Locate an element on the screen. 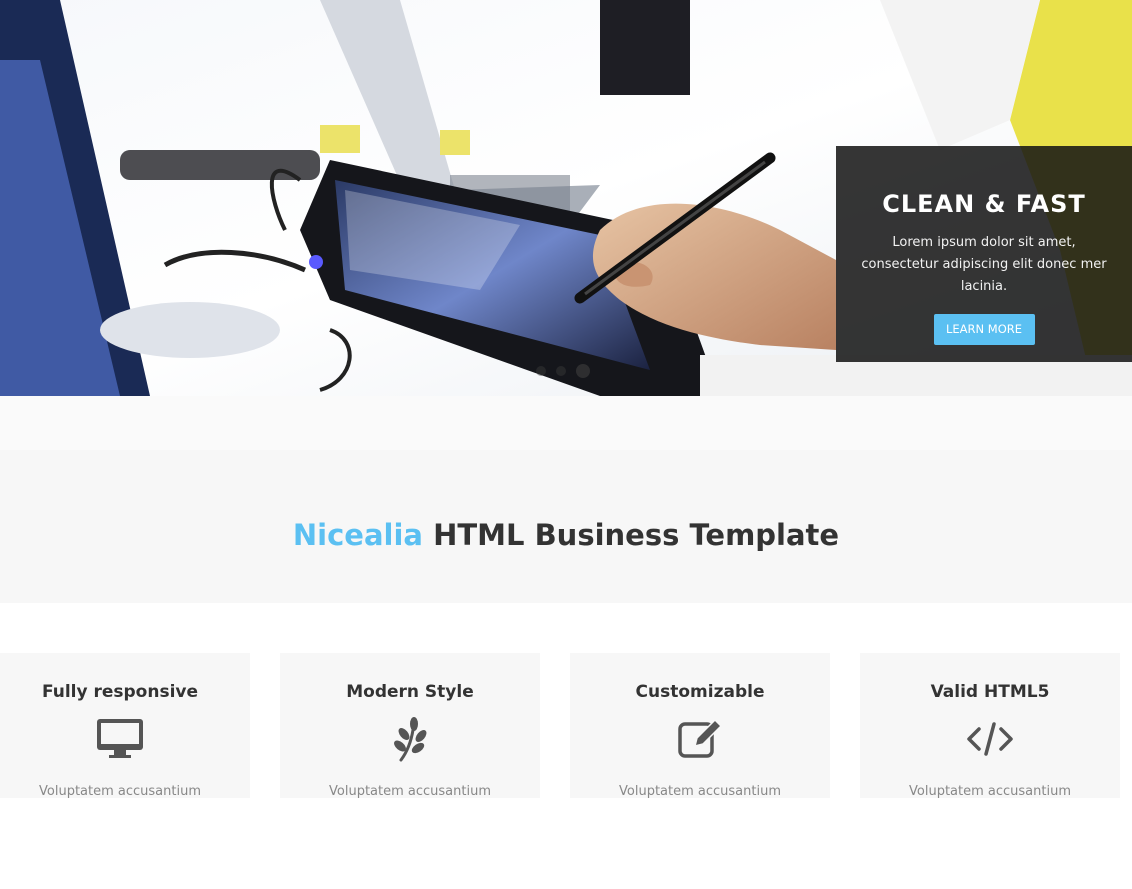 The height and width of the screenshot is (889, 1132). feature-card-valid-html5: Valid HTML5 Voluptatem accusantium is located at coordinates (990, 725).